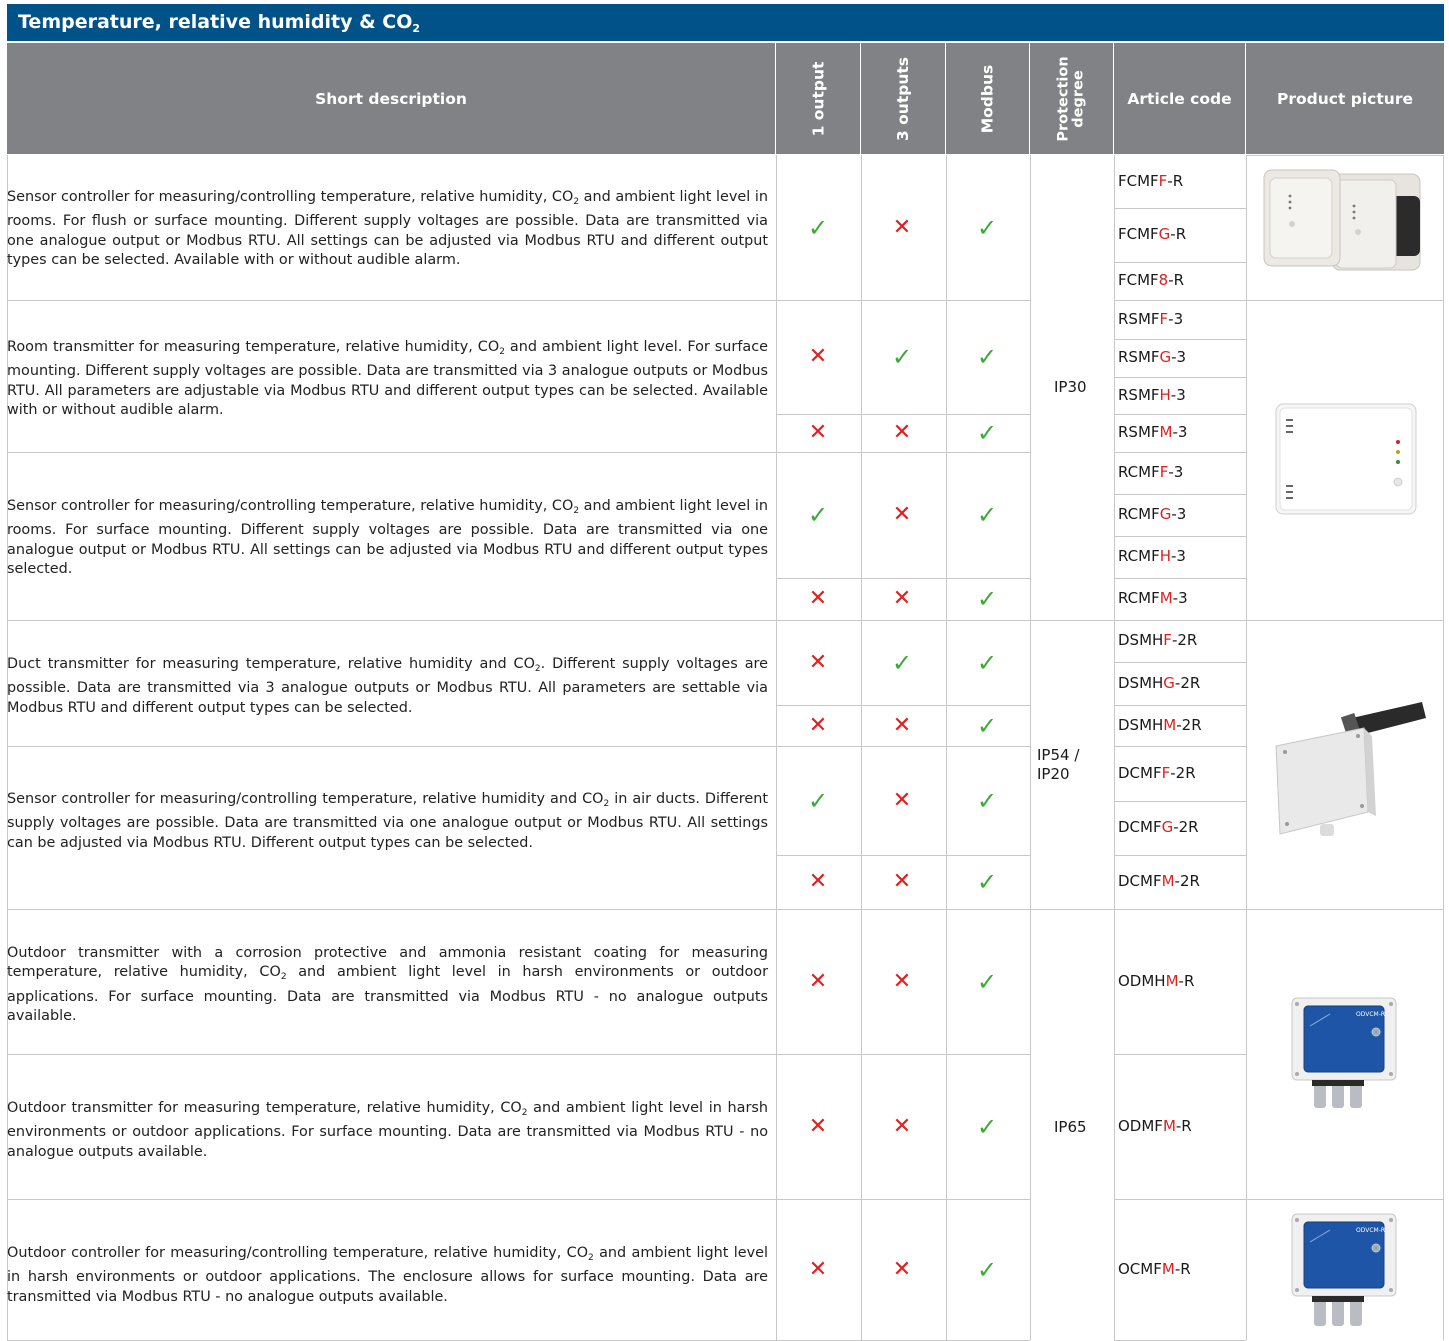 The image size is (1449, 1341). I want to click on check-icon-one-output: ✓, so click(818, 515).